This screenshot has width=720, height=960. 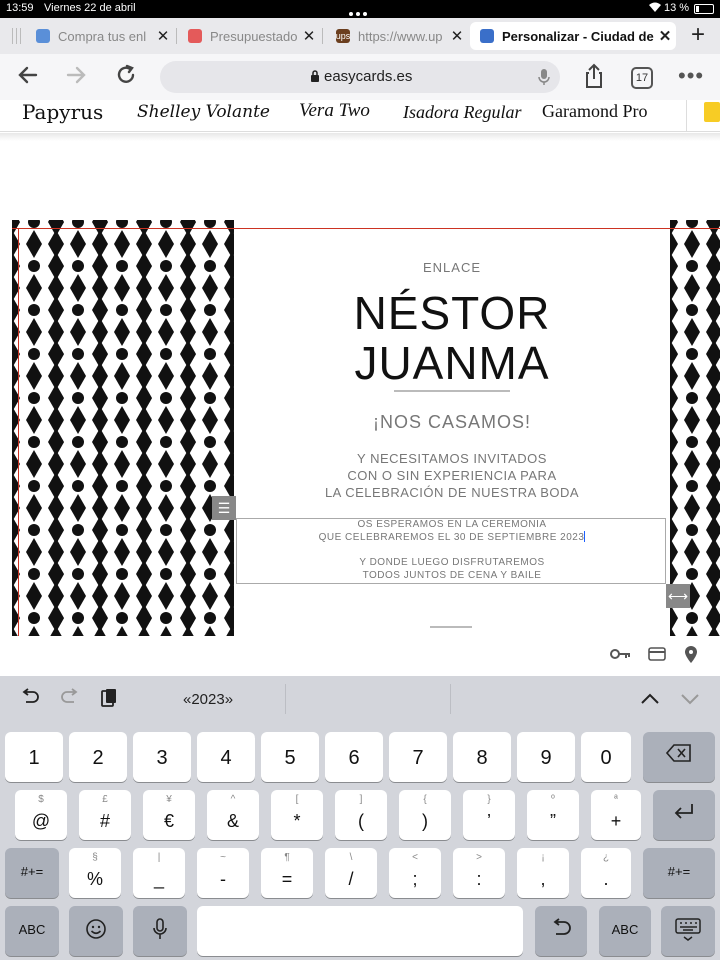 What do you see at coordinates (452, 391) in the screenshot?
I see `card-divider` at bounding box center [452, 391].